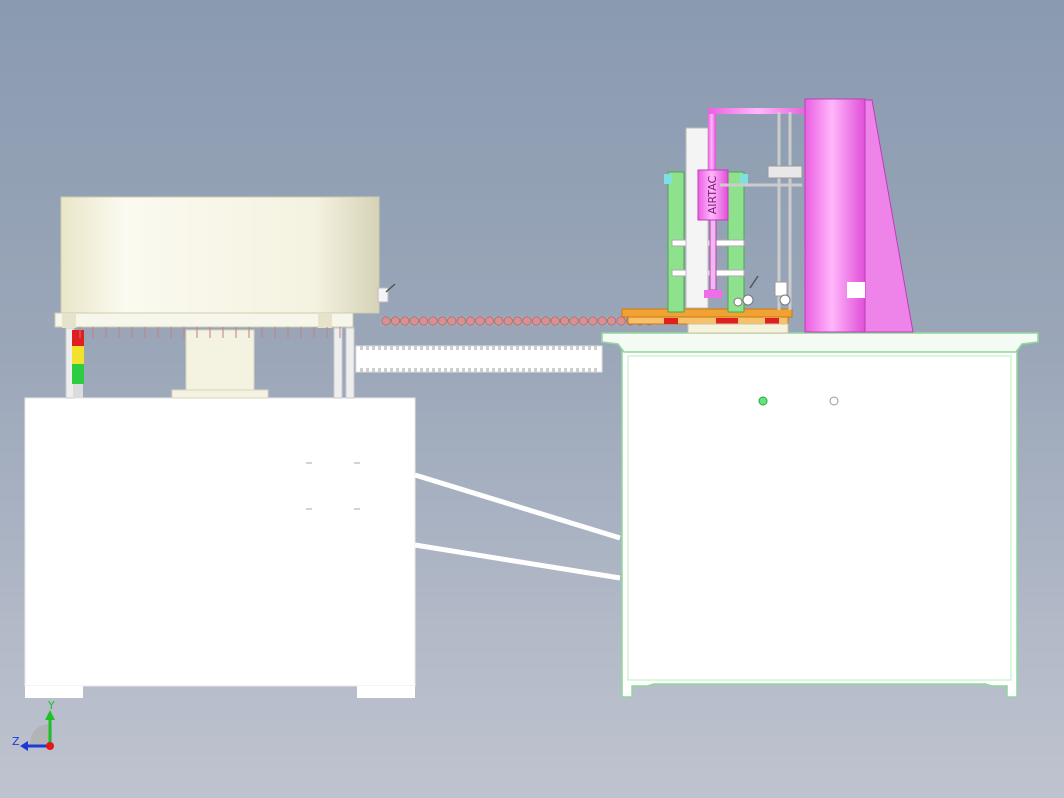 The width and height of the screenshot is (1064, 798). I want to click on vibratory-bowl, so click(220, 255).